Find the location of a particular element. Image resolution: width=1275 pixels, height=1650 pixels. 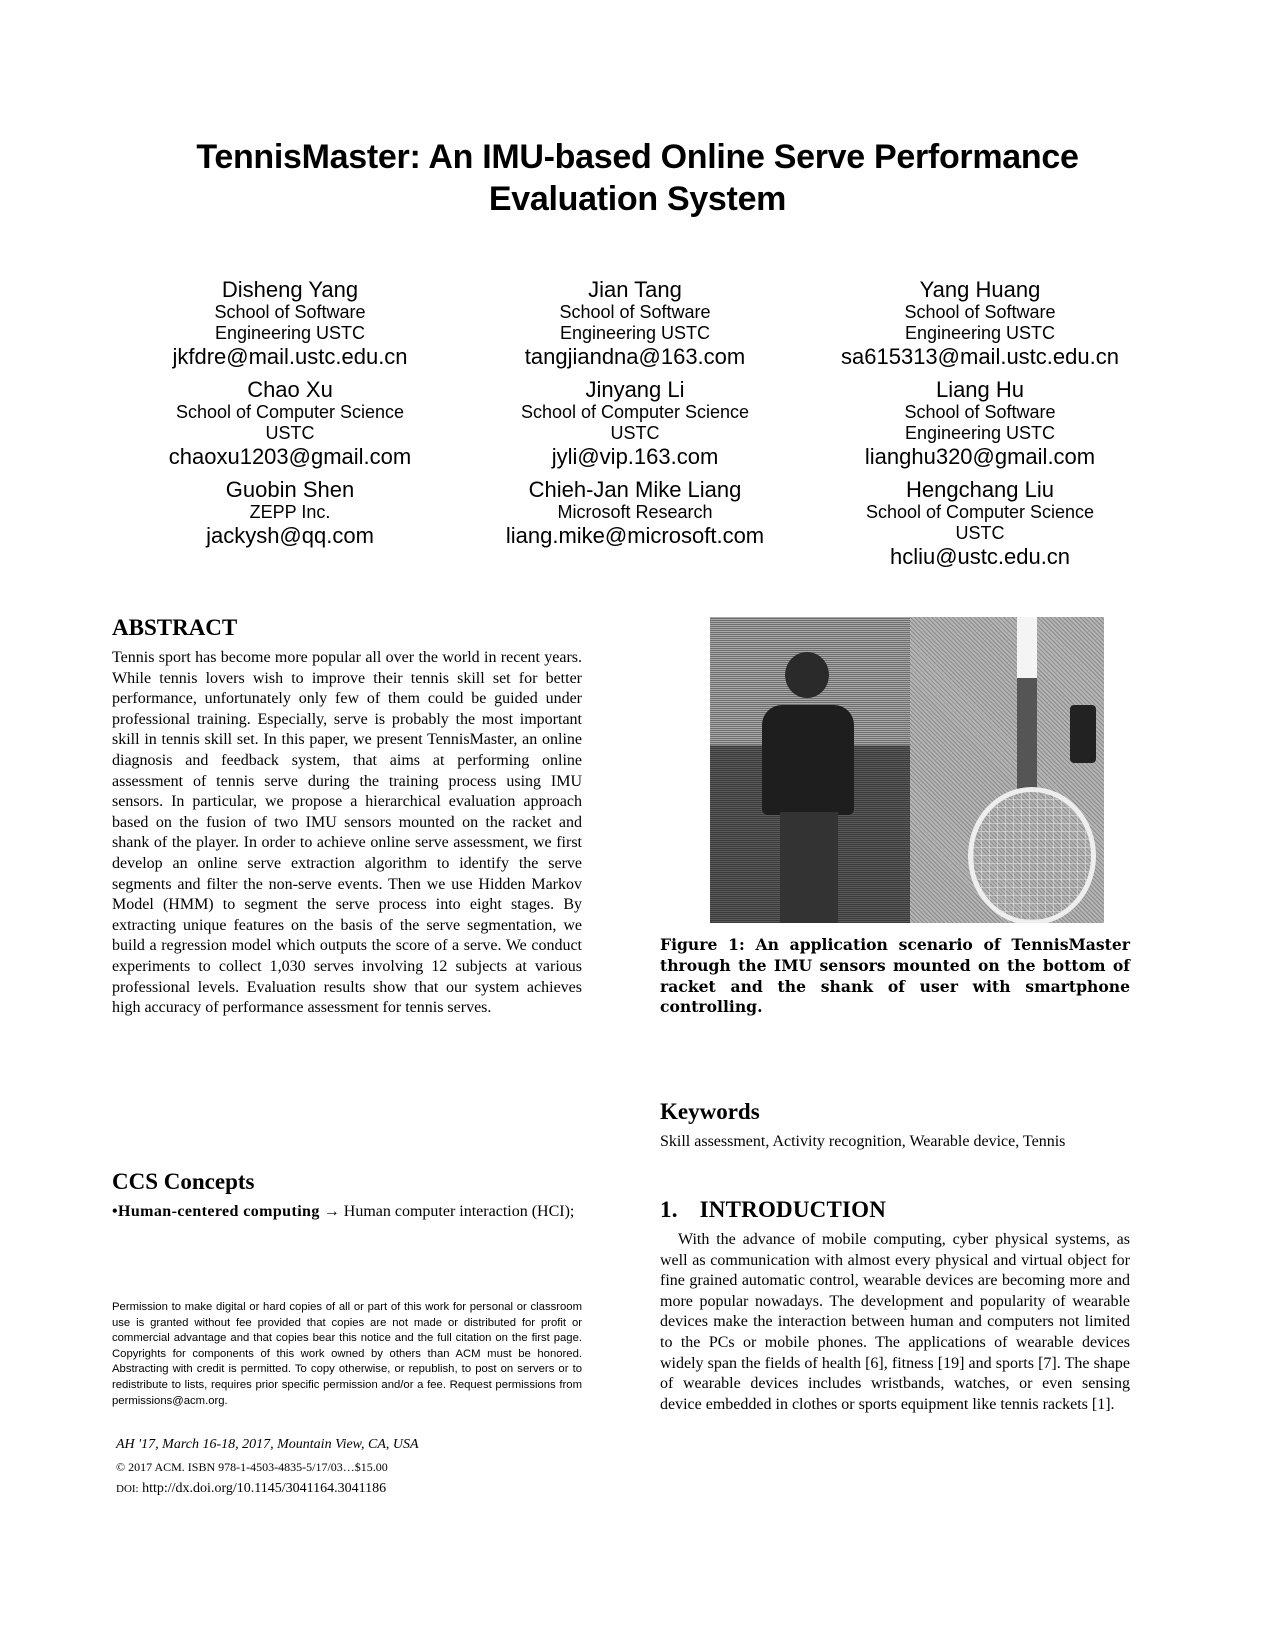

ccs-term: Human-centered computing is located at coordinates (219, 1211).